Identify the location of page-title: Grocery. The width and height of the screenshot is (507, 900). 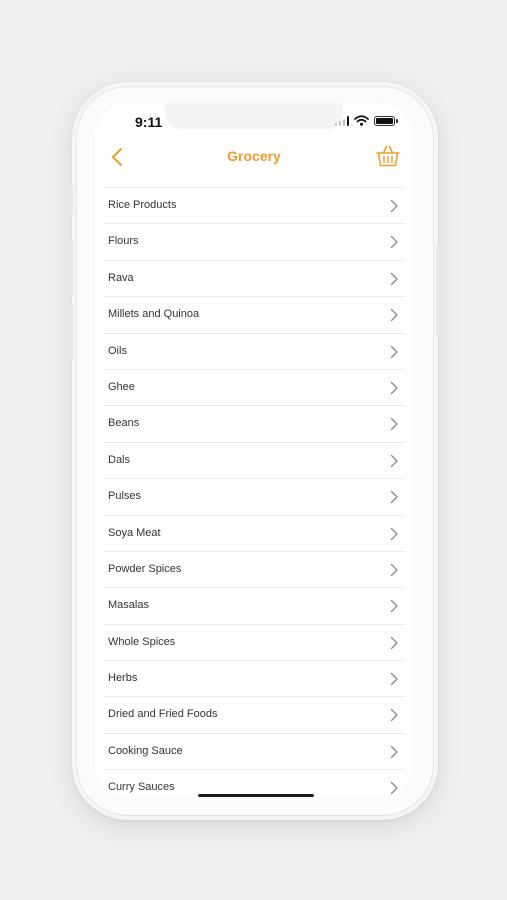
(254, 156).